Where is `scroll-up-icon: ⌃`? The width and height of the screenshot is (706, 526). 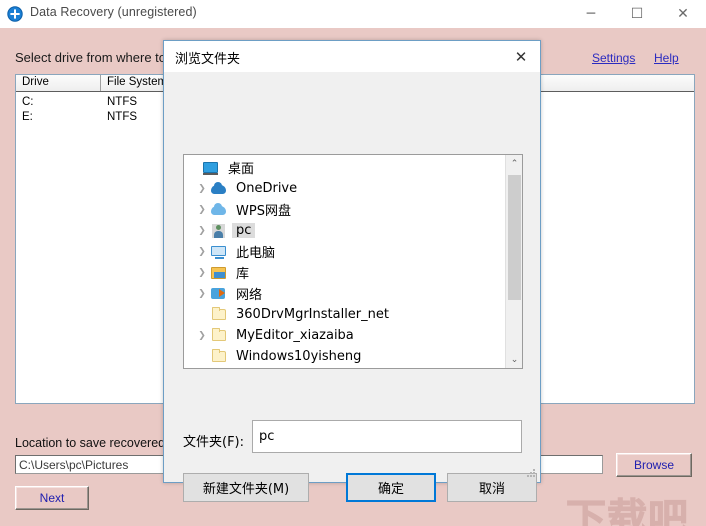
scroll-up-icon: ⌃ is located at coordinates (514, 163).